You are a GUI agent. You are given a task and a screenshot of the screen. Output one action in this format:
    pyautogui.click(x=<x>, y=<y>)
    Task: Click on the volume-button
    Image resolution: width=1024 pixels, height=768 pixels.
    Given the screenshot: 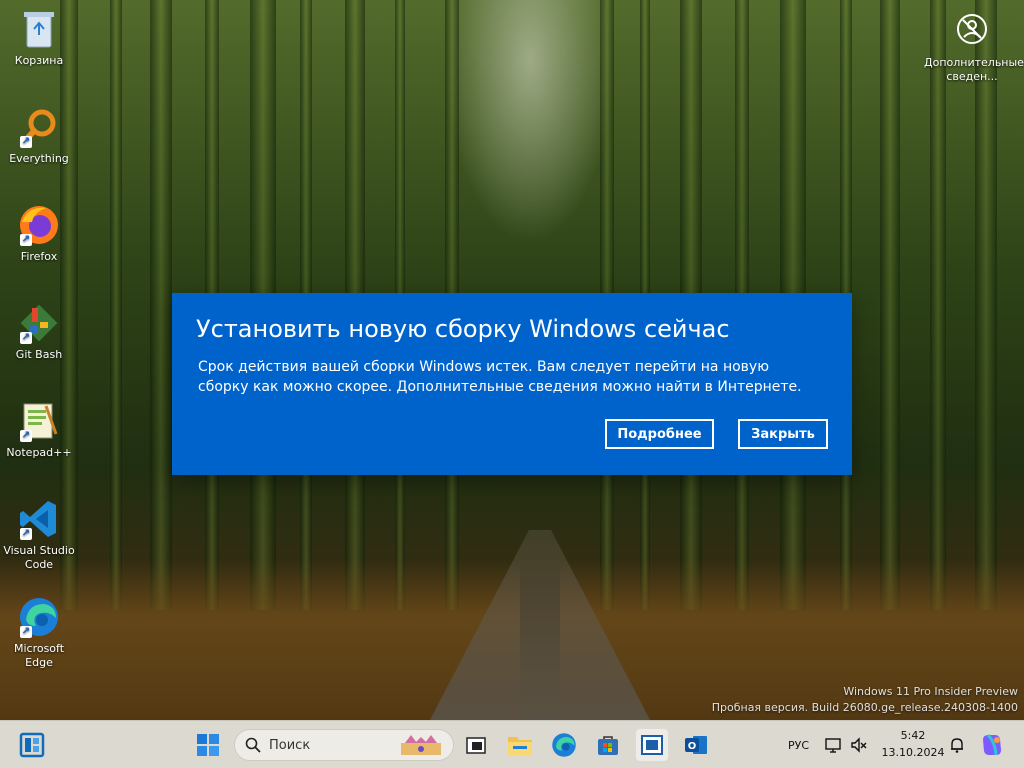 What is the action you would take?
    pyautogui.click(x=859, y=745)
    